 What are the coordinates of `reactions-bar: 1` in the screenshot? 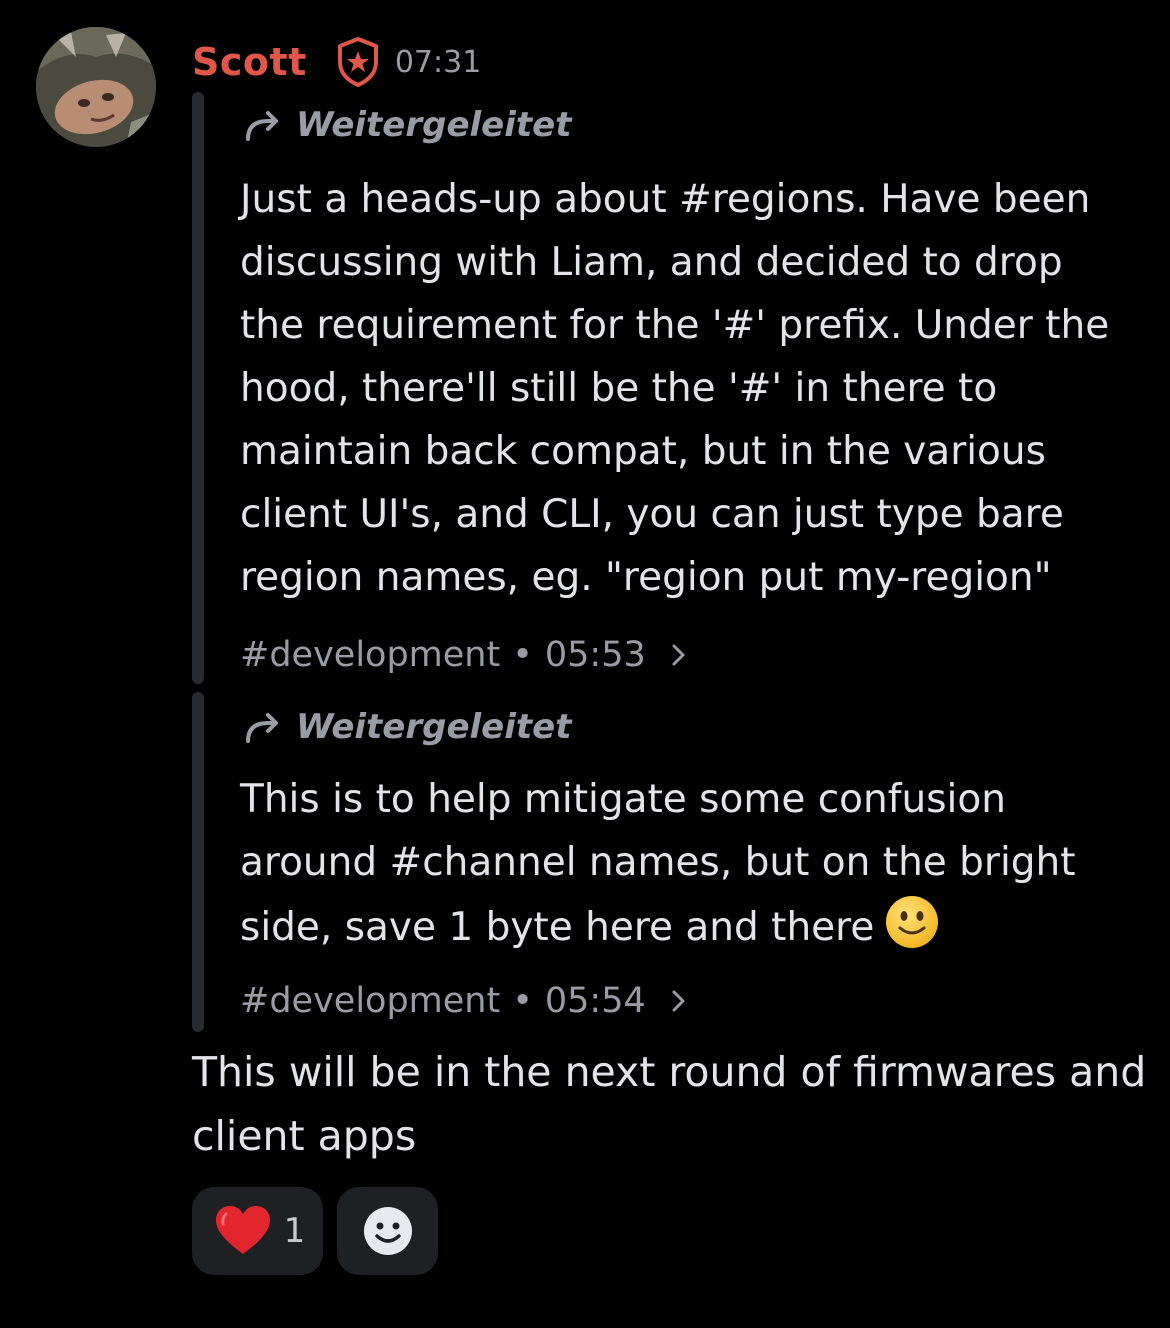 It's located at (315, 1231).